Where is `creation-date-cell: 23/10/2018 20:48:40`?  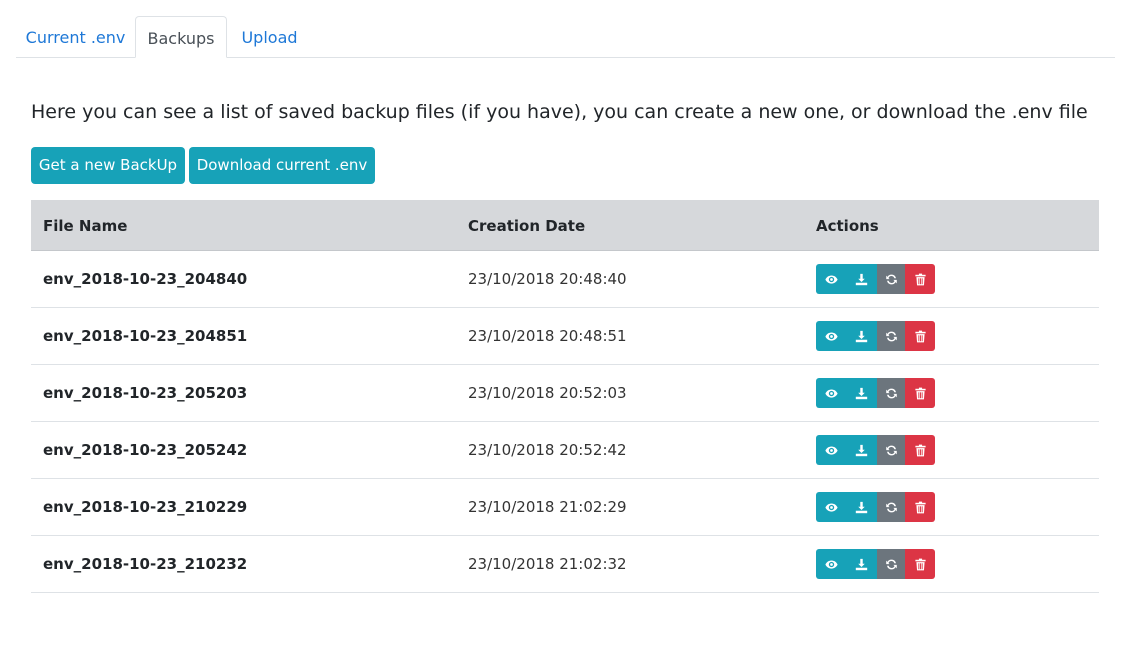 creation-date-cell: 23/10/2018 20:48:40 is located at coordinates (547, 279).